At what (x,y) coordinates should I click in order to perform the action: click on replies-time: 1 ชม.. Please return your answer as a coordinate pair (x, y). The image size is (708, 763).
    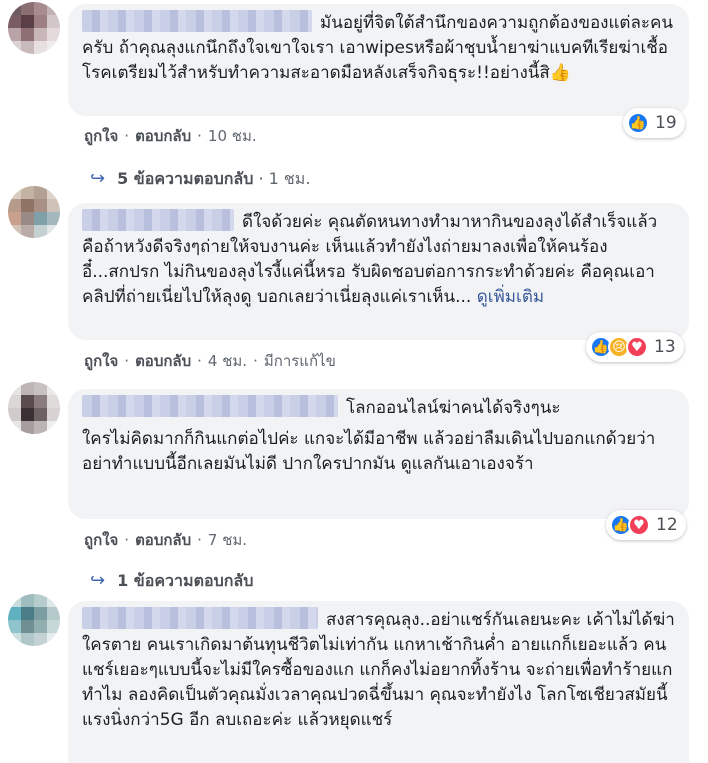
    Looking at the image, I should click on (289, 178).